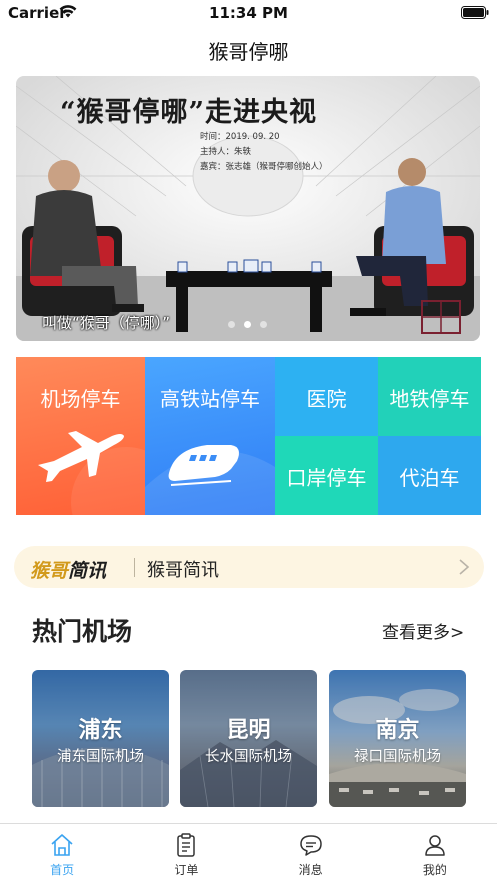  I want to click on status-time: 11:34 PM, so click(248, 13).